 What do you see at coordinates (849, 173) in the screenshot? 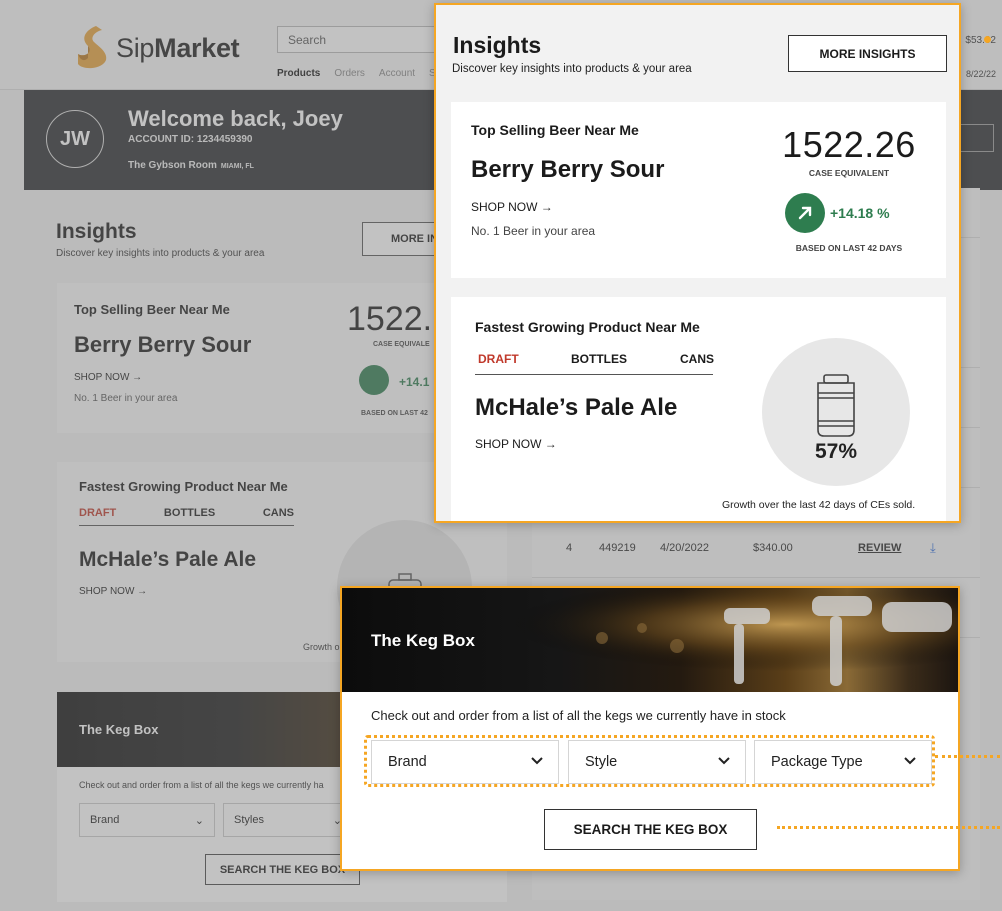
I see `case-equivalent-label: CASE EQUIVALENT` at bounding box center [849, 173].